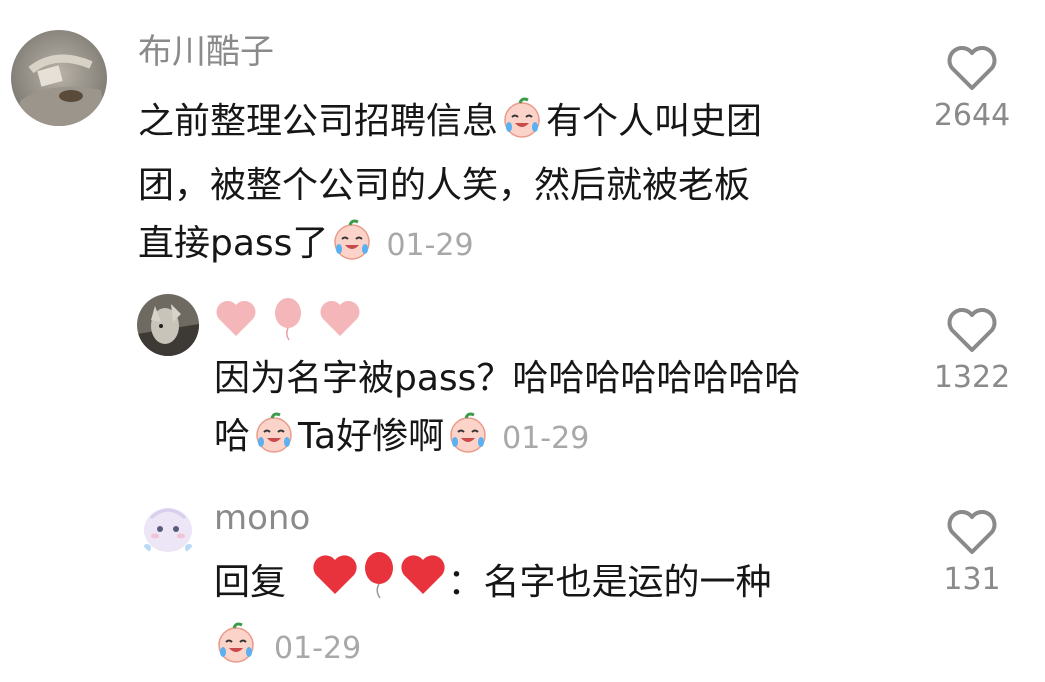  What do you see at coordinates (972, 115) in the screenshot?
I see `like-count: 2644` at bounding box center [972, 115].